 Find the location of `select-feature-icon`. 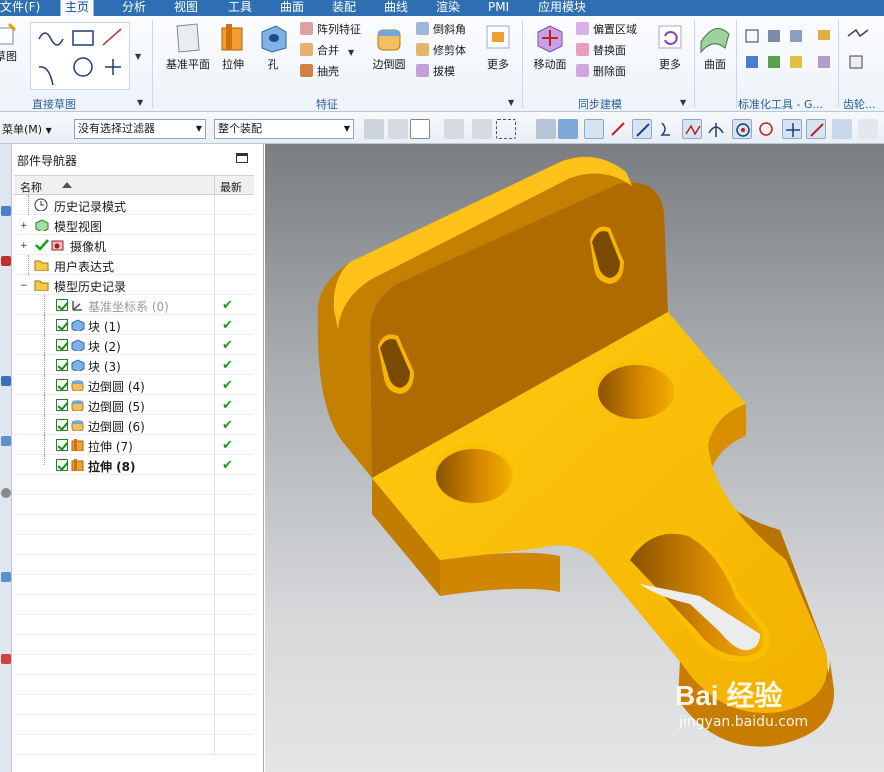

select-feature-icon is located at coordinates (398, 129).